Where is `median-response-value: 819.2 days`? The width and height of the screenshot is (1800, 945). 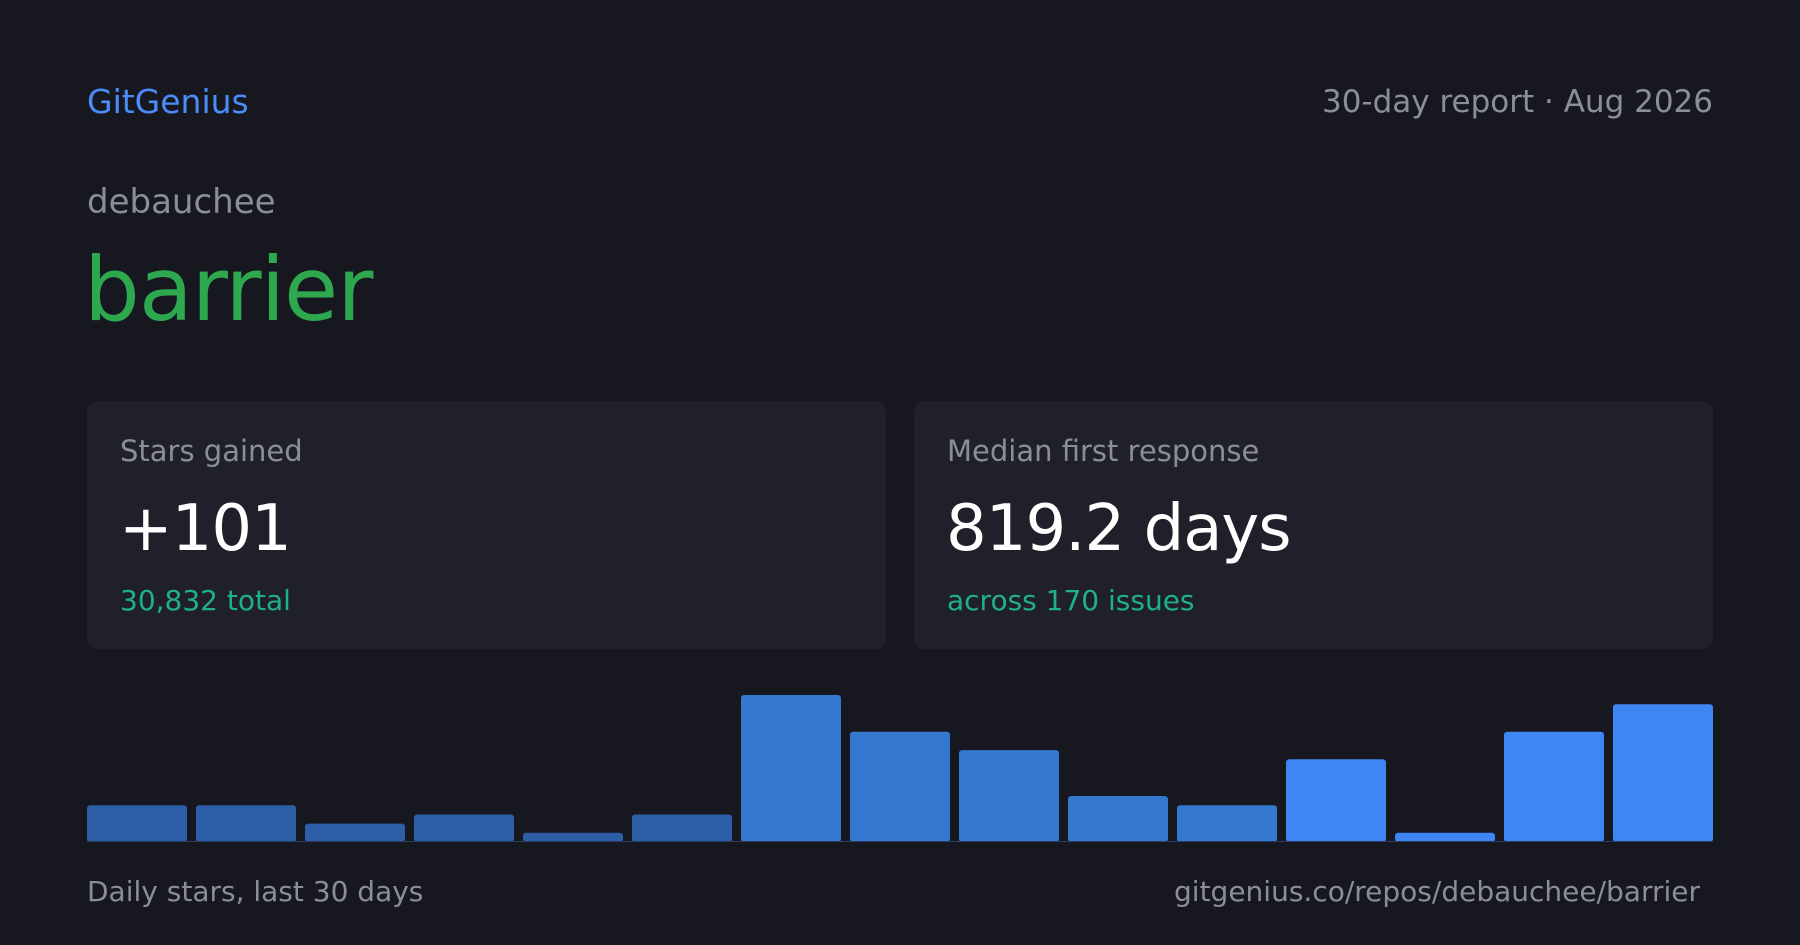 median-response-value: 819.2 days is located at coordinates (1119, 529).